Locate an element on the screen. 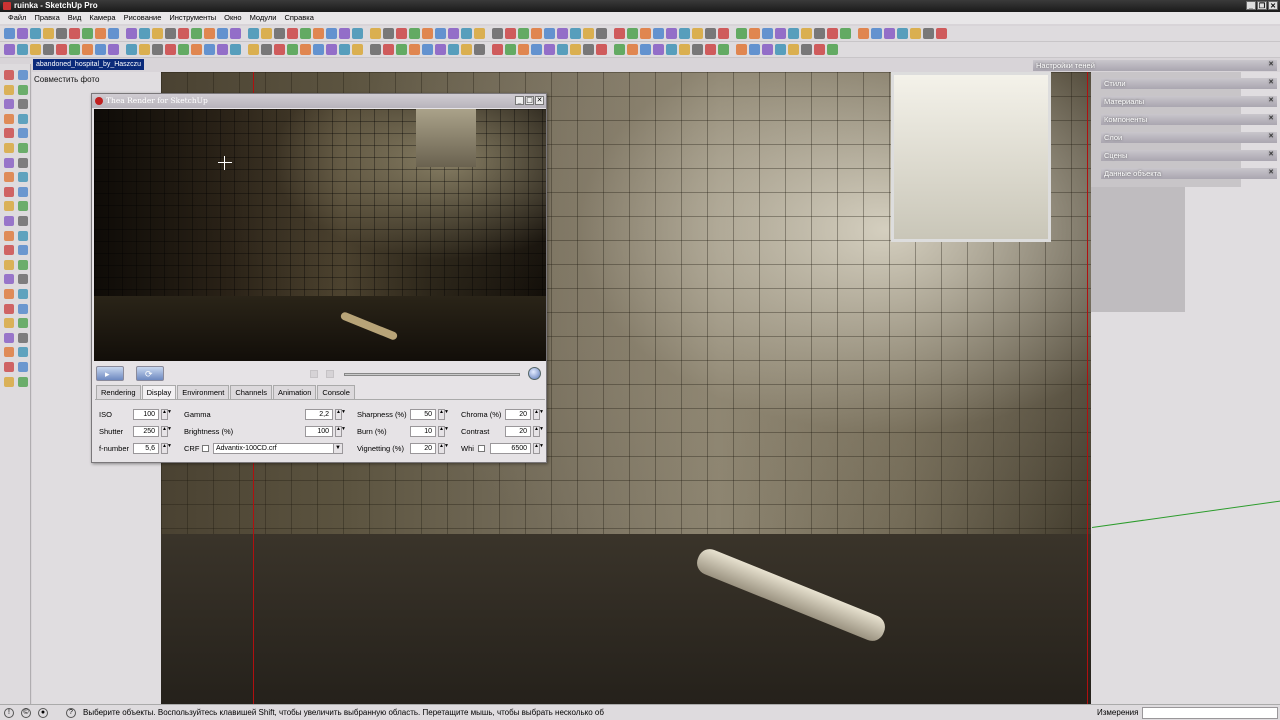 The height and width of the screenshot is (720, 1280). brightness-spinner: ▲▼ is located at coordinates (340, 431).